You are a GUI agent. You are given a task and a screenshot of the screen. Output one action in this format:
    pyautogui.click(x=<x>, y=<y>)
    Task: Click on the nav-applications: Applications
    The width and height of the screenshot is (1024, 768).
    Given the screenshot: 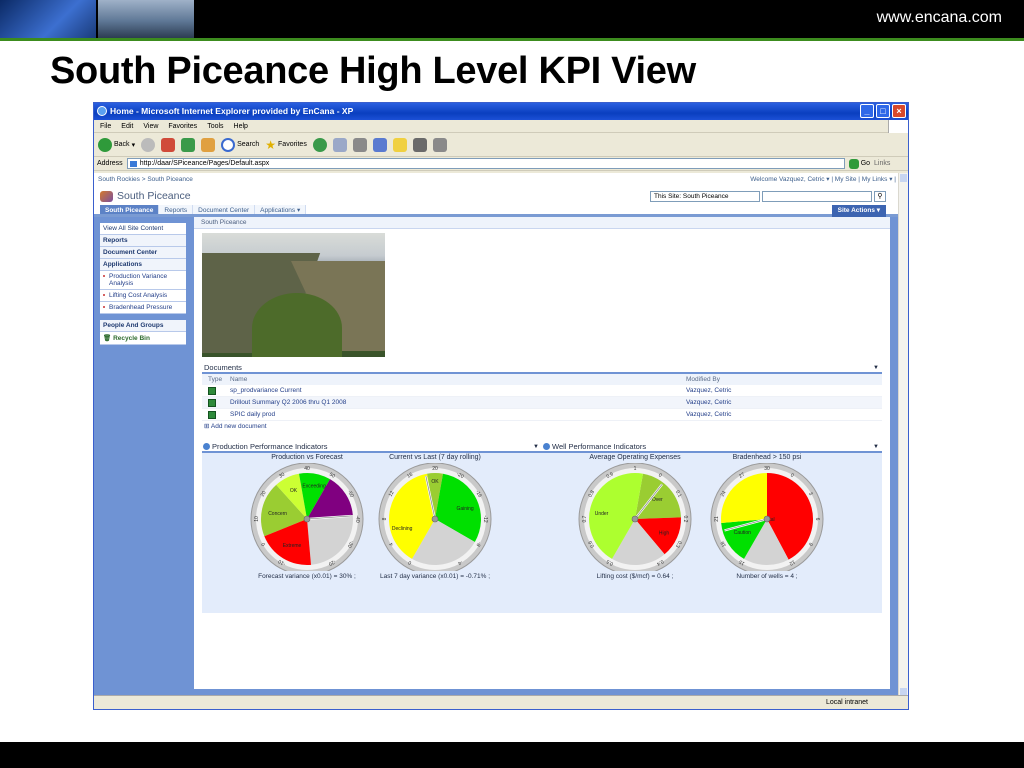 What is the action you would take?
    pyautogui.click(x=143, y=265)
    